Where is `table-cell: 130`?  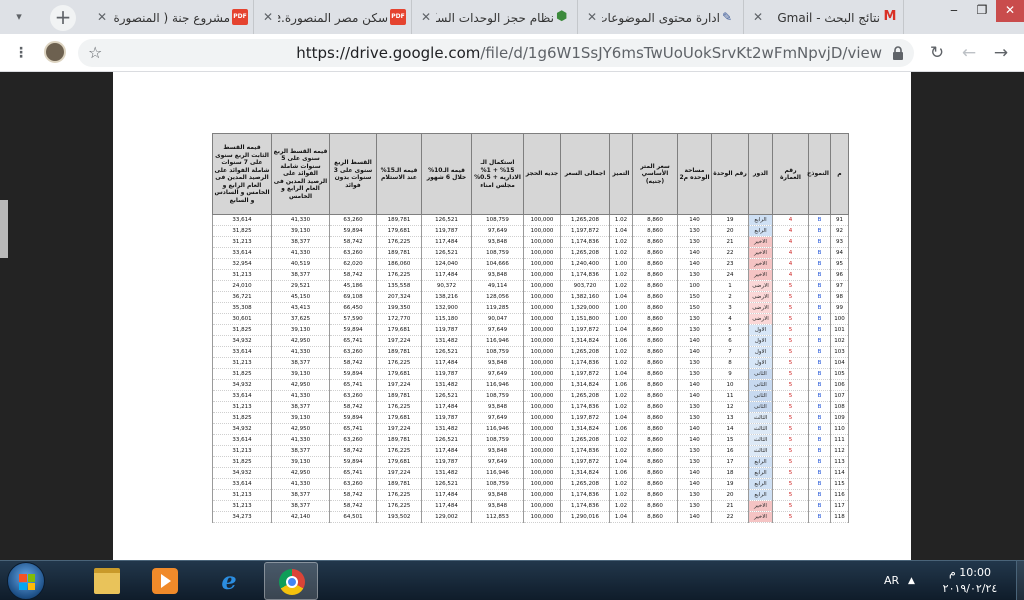 table-cell: 130 is located at coordinates (694, 407).